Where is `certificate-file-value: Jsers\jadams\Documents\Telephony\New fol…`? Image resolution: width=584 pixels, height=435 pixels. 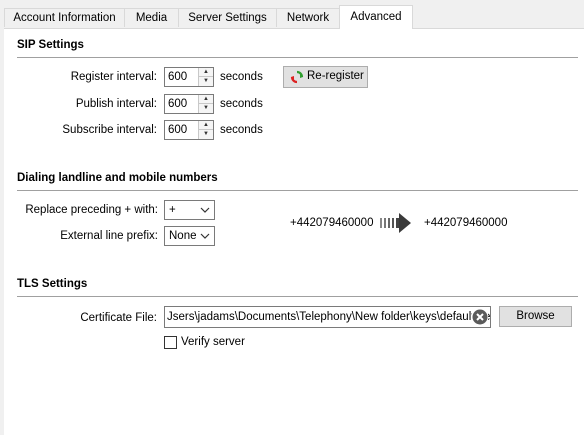
certificate-file-value: Jsers\jadams\Documents\Telephony\New fol… is located at coordinates (329, 317).